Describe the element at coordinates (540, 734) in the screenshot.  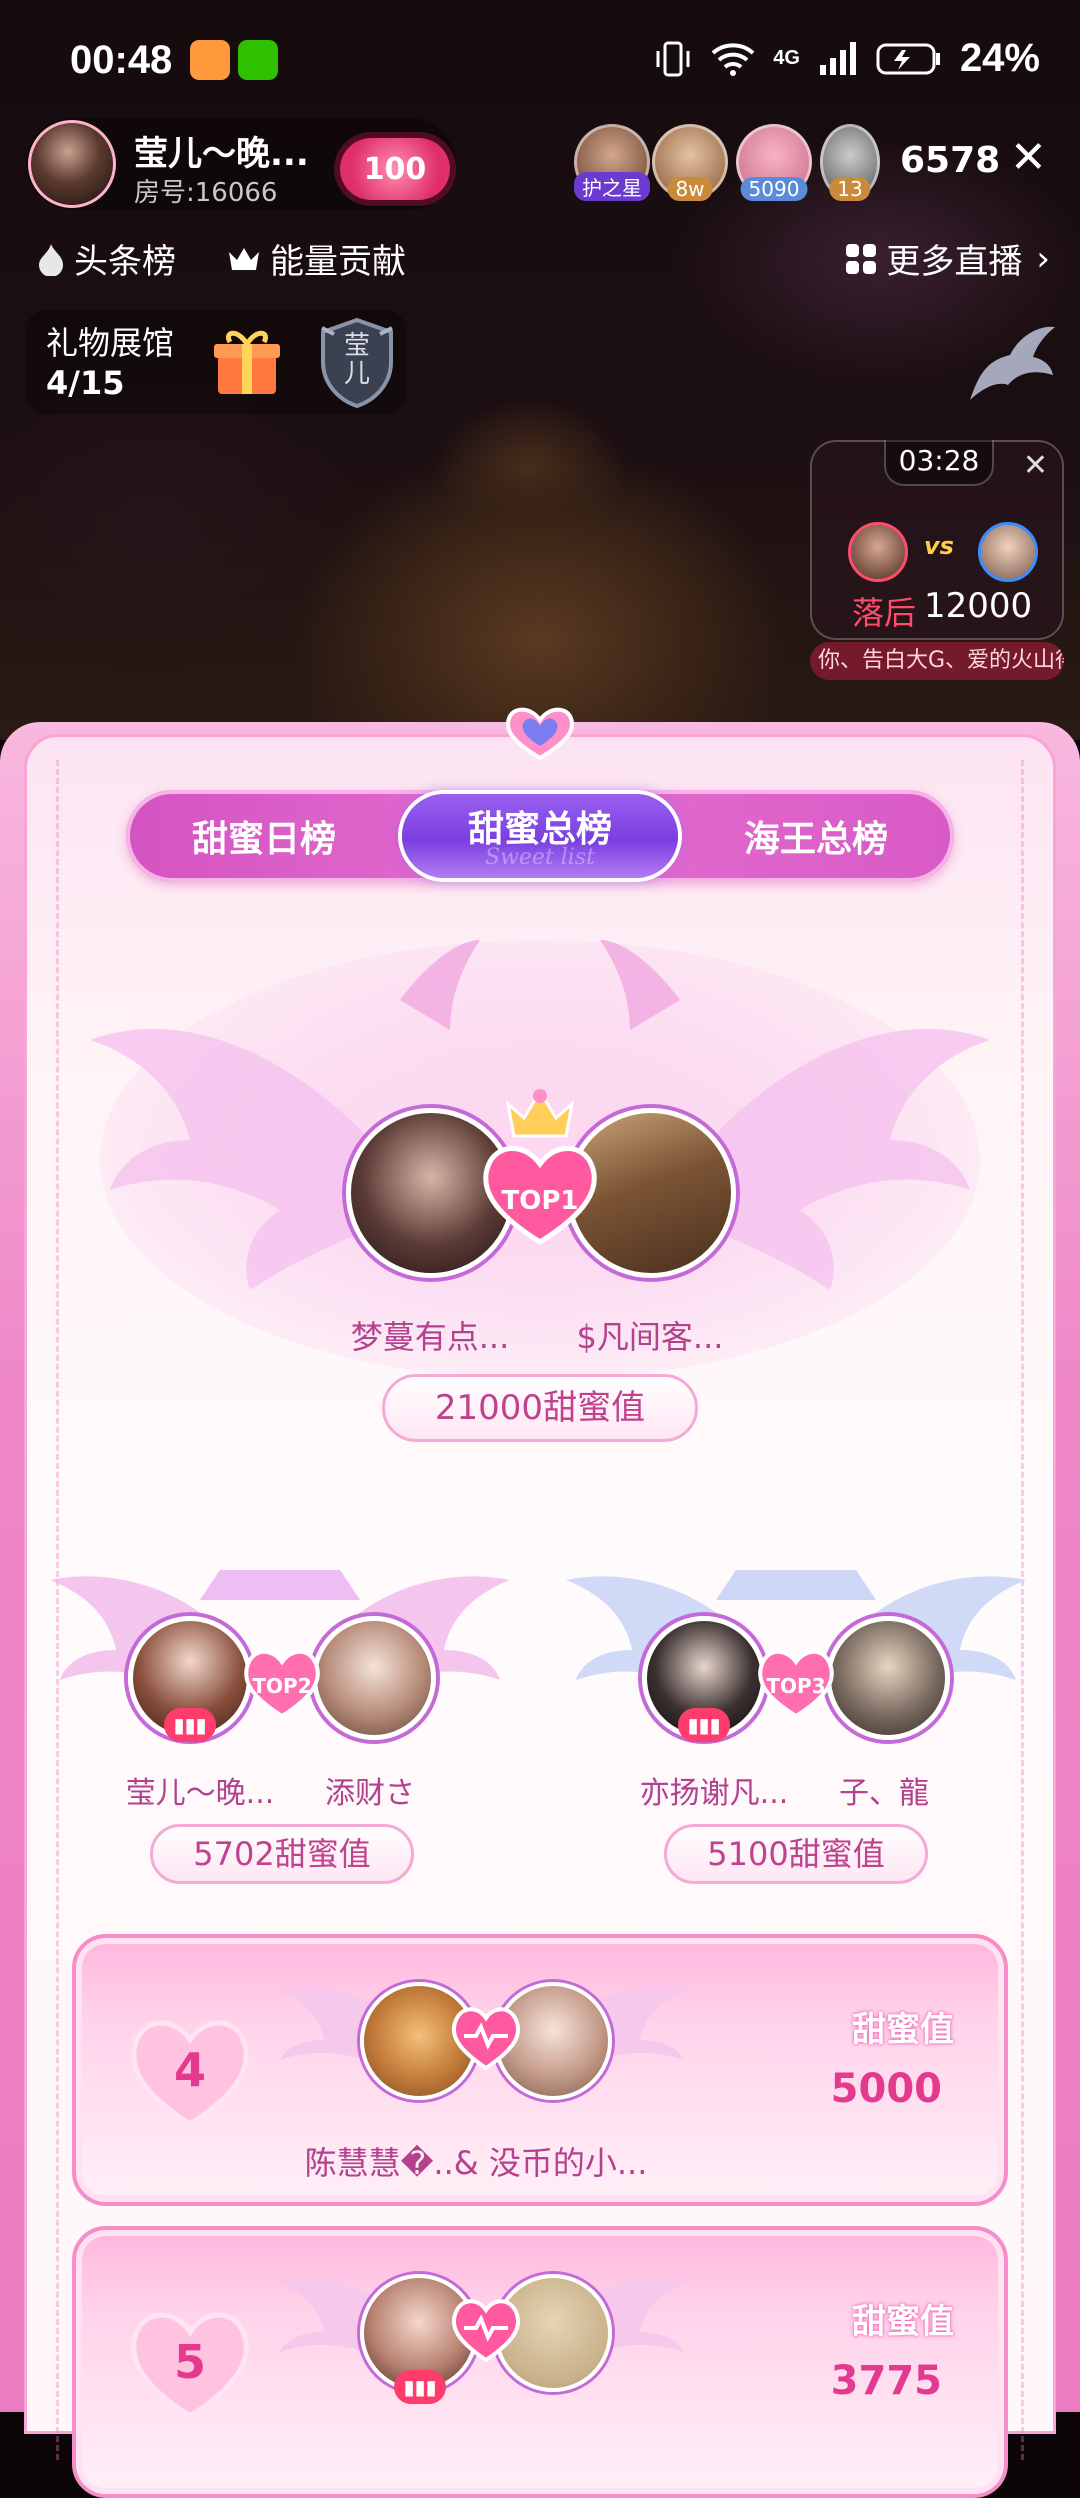
I see `heart-gem-decoration` at that location.